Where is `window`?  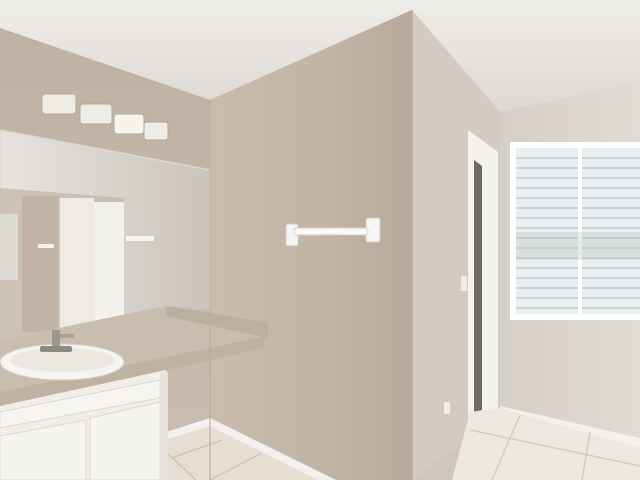 window is located at coordinates (575, 231).